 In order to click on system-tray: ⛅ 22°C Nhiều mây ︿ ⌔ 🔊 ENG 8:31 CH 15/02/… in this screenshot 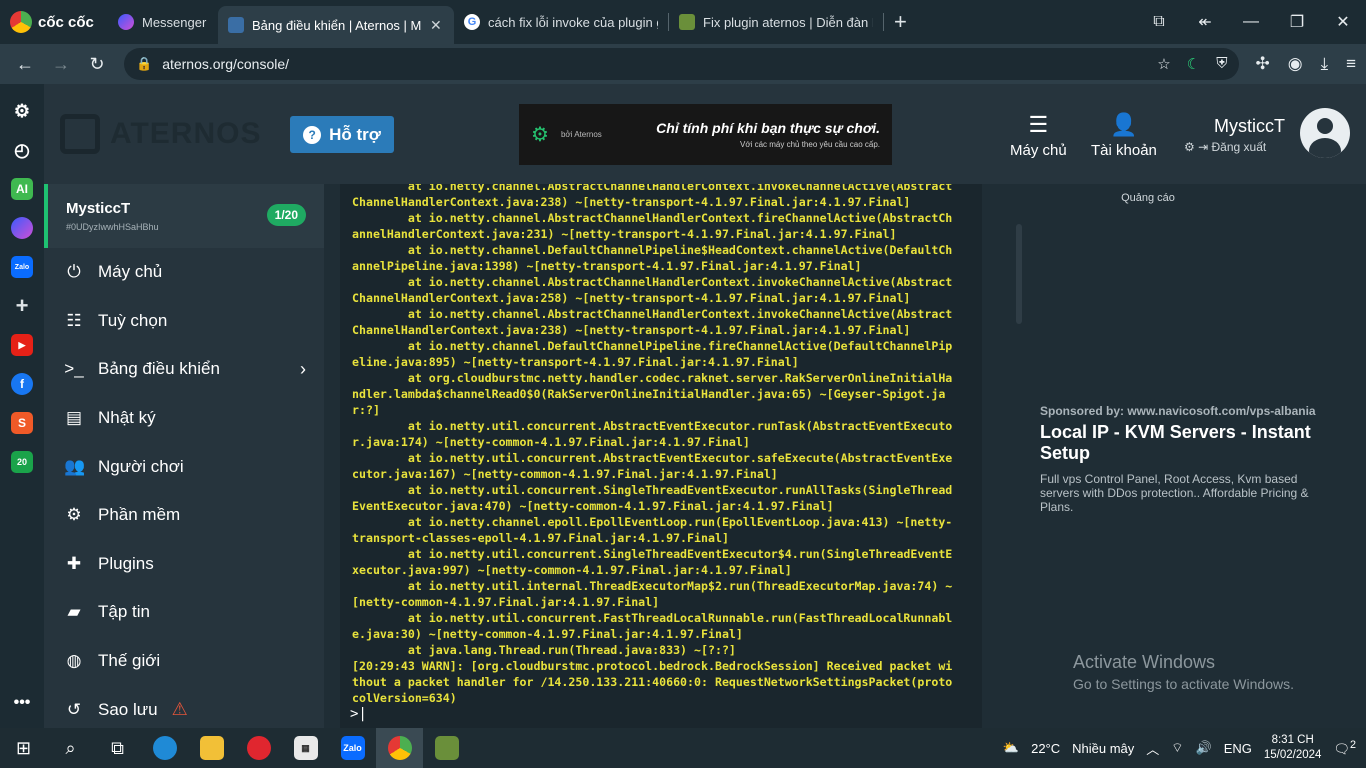, I will do `click(1179, 748)`.